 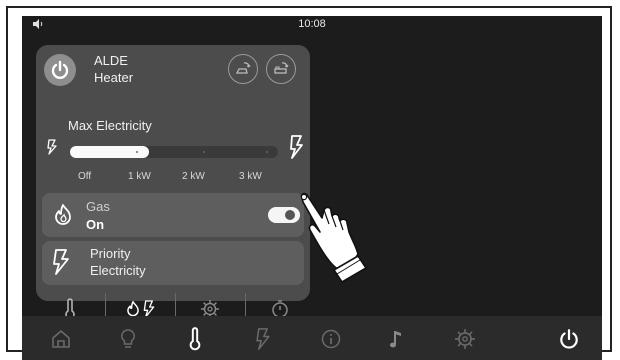 I want to click on nav-settings, so click(x=465, y=339).